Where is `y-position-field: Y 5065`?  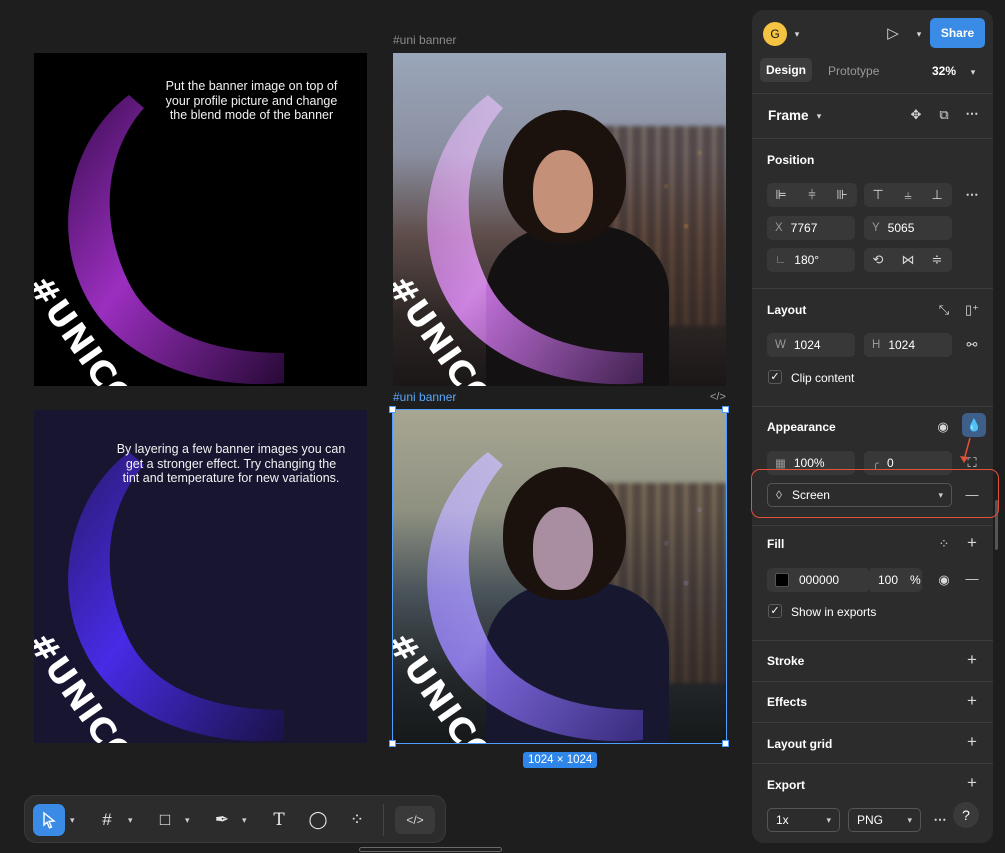
y-position-field: Y 5065 is located at coordinates (908, 228).